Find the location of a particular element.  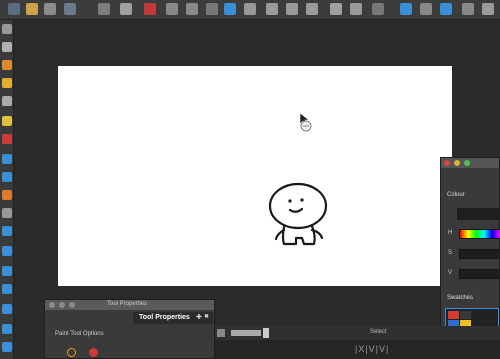

left-toolbar is located at coordinates (7, 189).